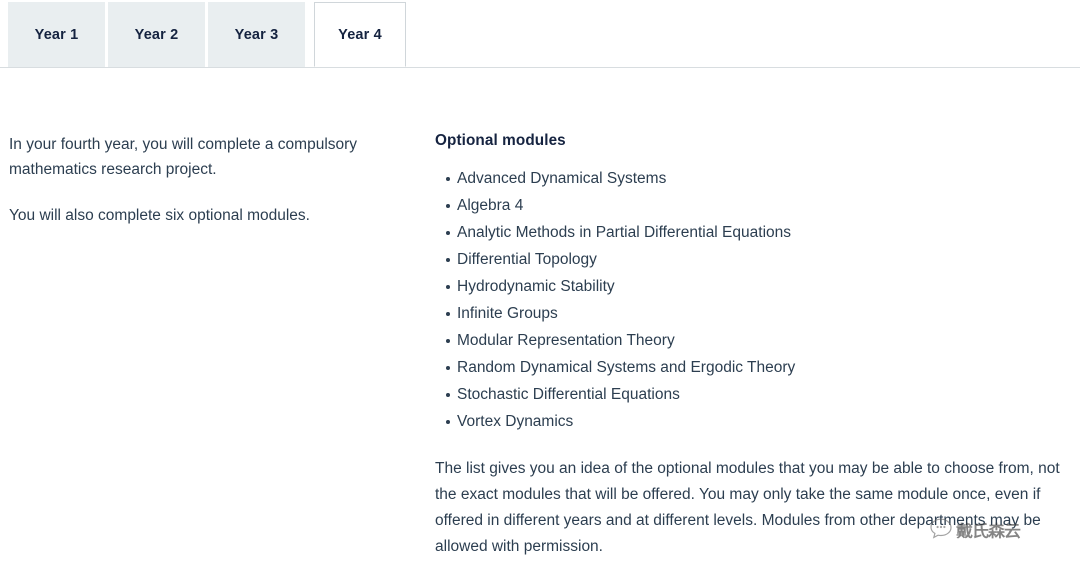  I want to click on tab-year-1: Year 1, so click(56, 34).